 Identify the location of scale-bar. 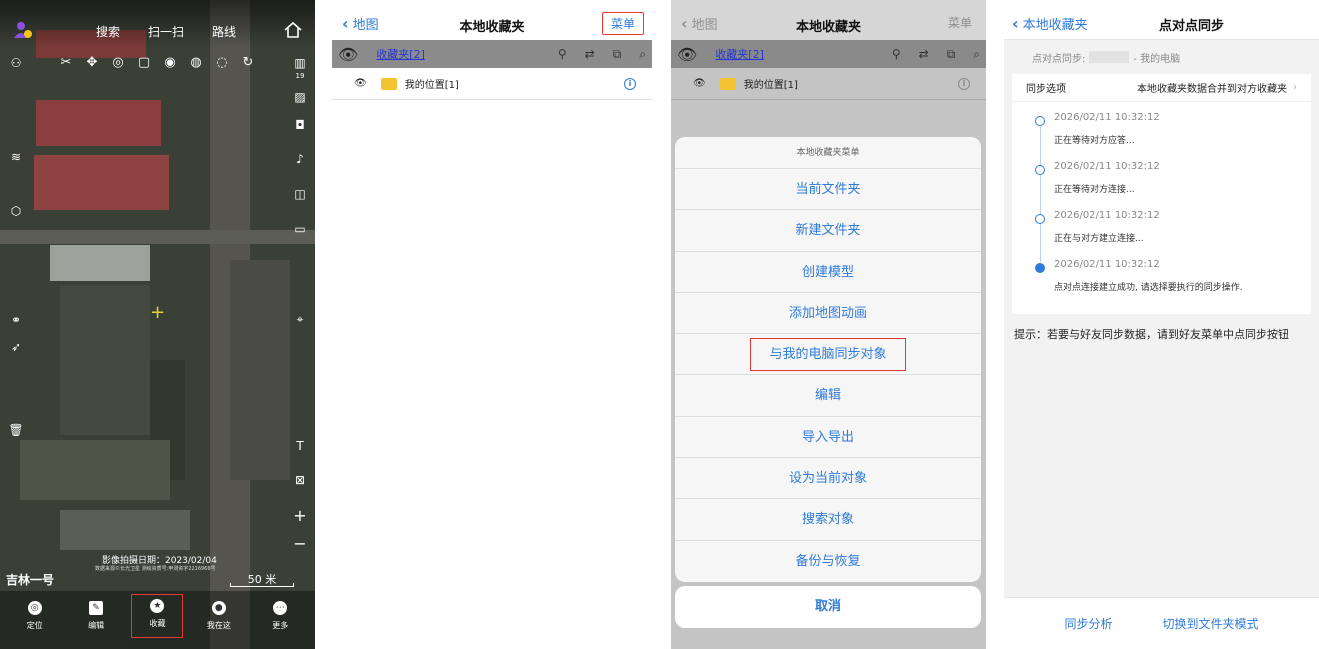
(262, 585).